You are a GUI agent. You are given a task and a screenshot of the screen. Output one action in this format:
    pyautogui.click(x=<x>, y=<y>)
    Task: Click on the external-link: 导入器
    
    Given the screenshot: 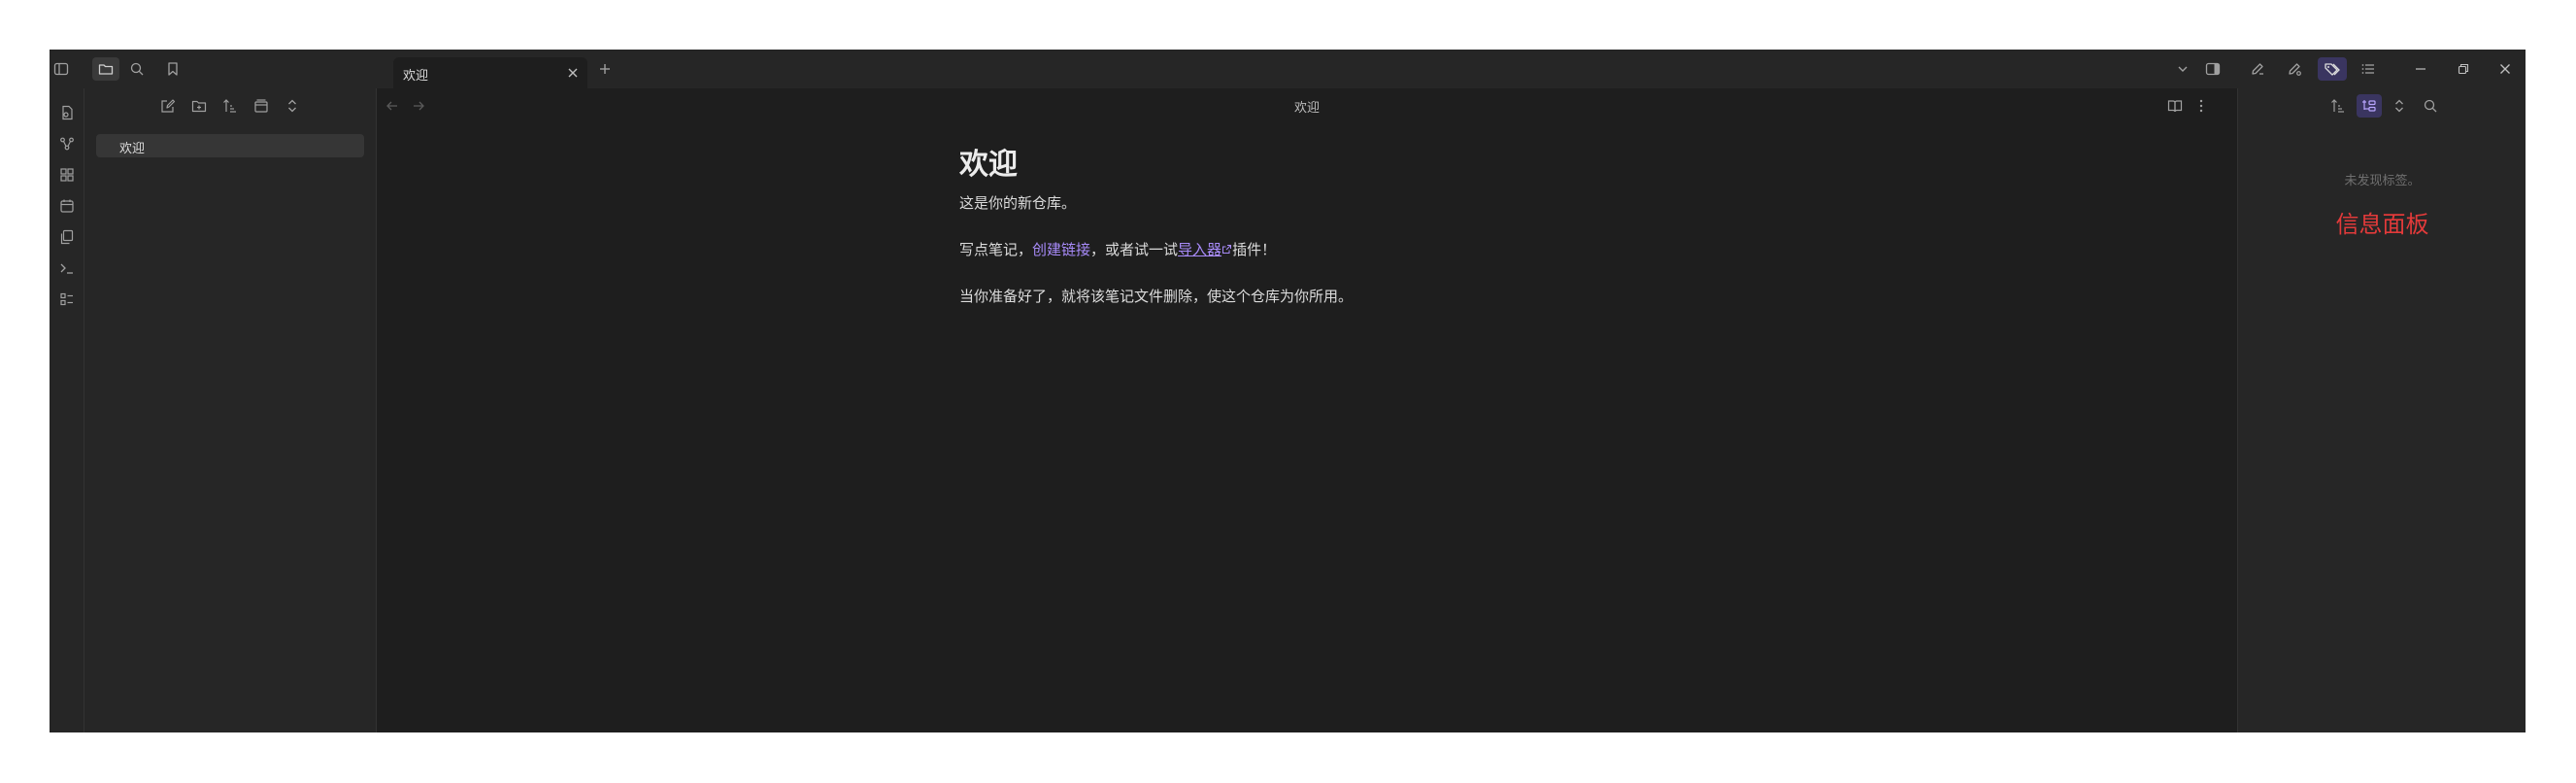 What is the action you would take?
    pyautogui.click(x=1200, y=250)
    